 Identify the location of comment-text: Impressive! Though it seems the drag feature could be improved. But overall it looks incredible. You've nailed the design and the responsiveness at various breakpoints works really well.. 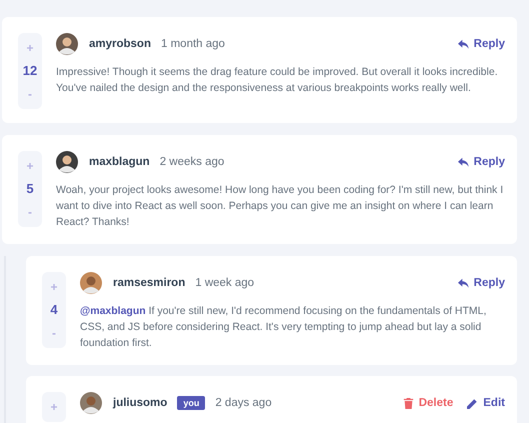
(277, 80).